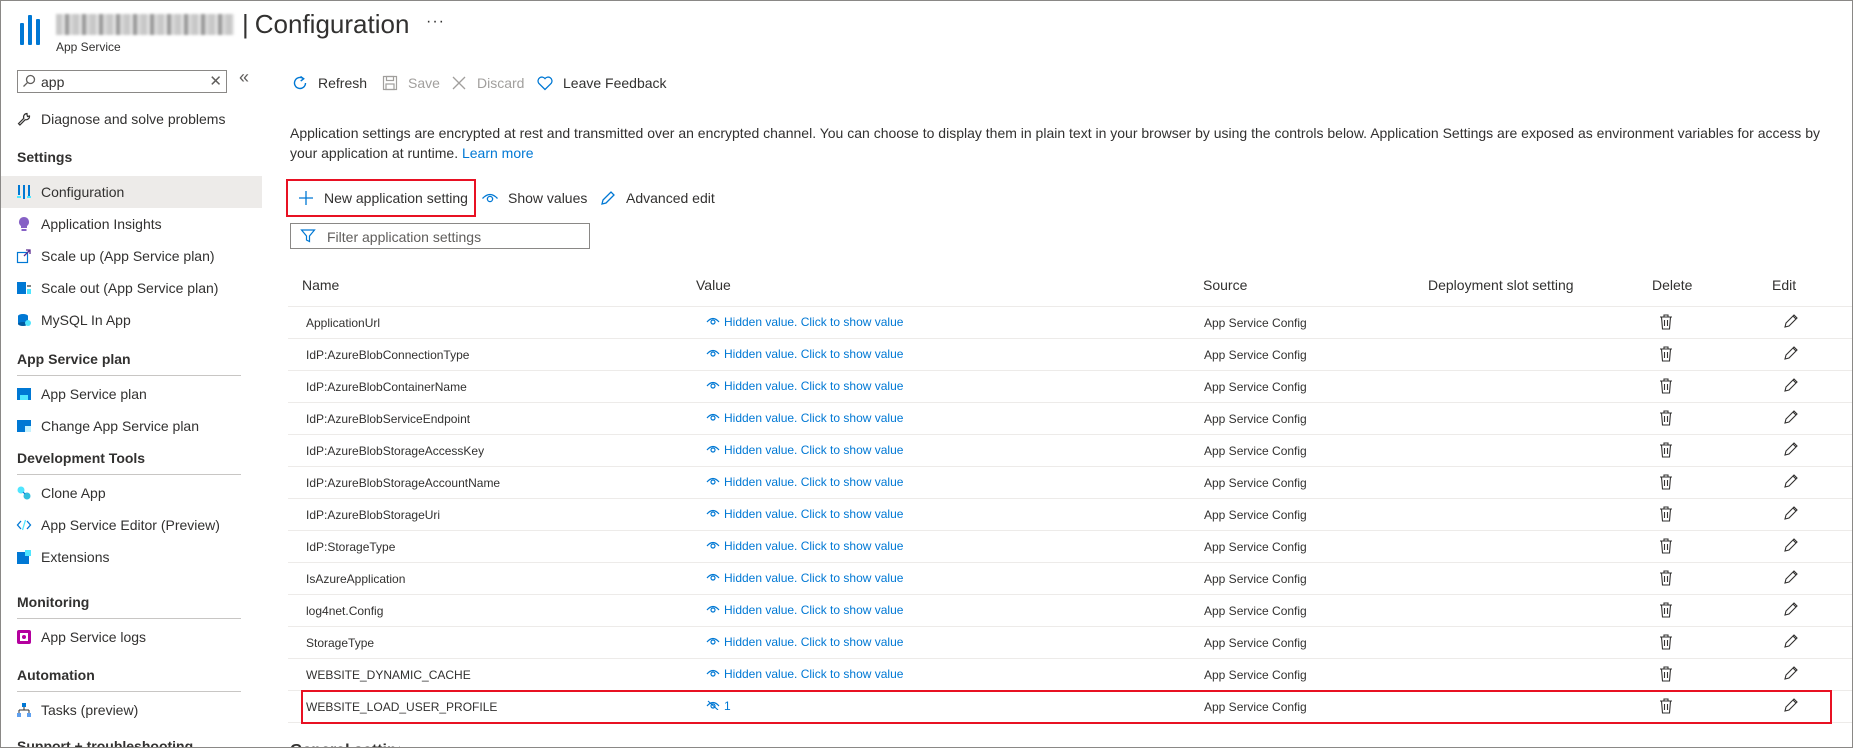 Image resolution: width=1853 pixels, height=748 pixels. Describe the element at coordinates (386, 387) in the screenshot. I see `setting-name: IdP:AzureBlobContainerName` at that location.